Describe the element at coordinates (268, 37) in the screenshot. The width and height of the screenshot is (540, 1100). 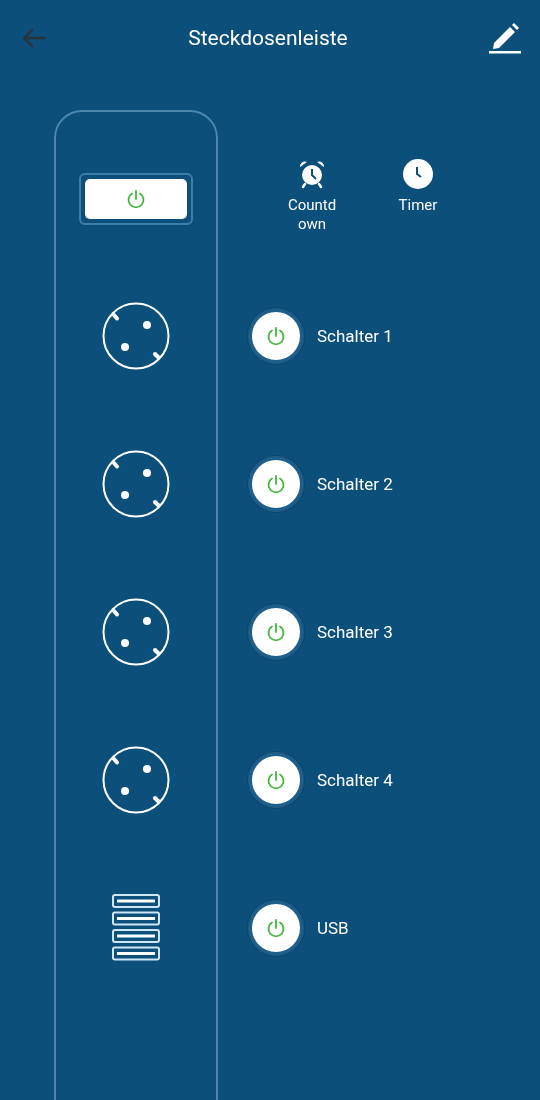
I see `page-title: Steckdosenleiste` at that location.